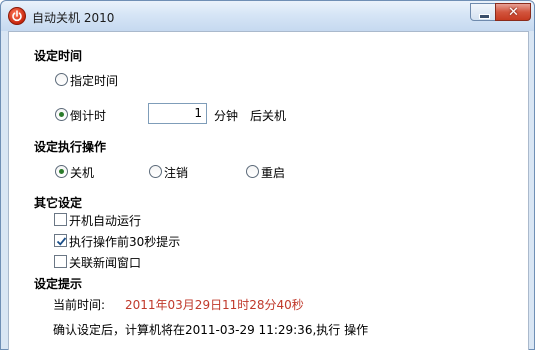  I want to click on checkbox-news-window-label: 关联新闻窗口, so click(105, 262).